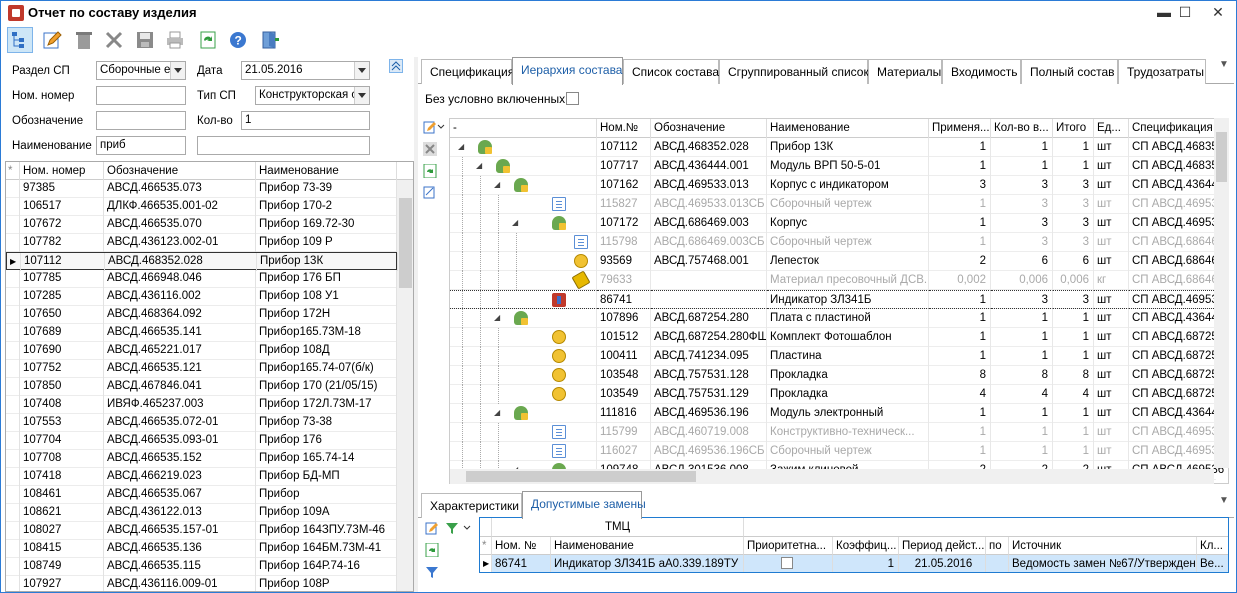 The width and height of the screenshot is (1237, 593). Describe the element at coordinates (305, 120) in the screenshot. I see `qty-input: 1` at that location.